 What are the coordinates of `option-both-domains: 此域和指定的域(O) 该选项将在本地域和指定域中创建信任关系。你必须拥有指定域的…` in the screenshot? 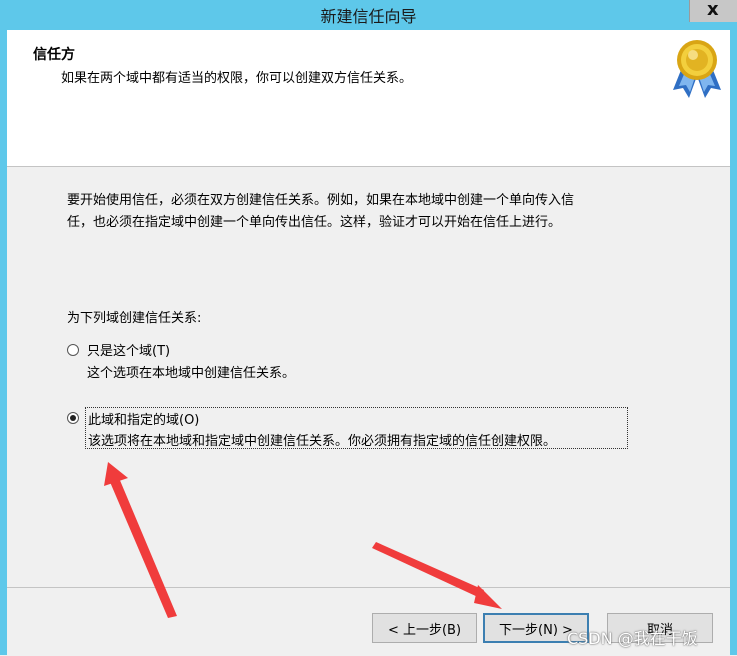 It's located at (352, 429).